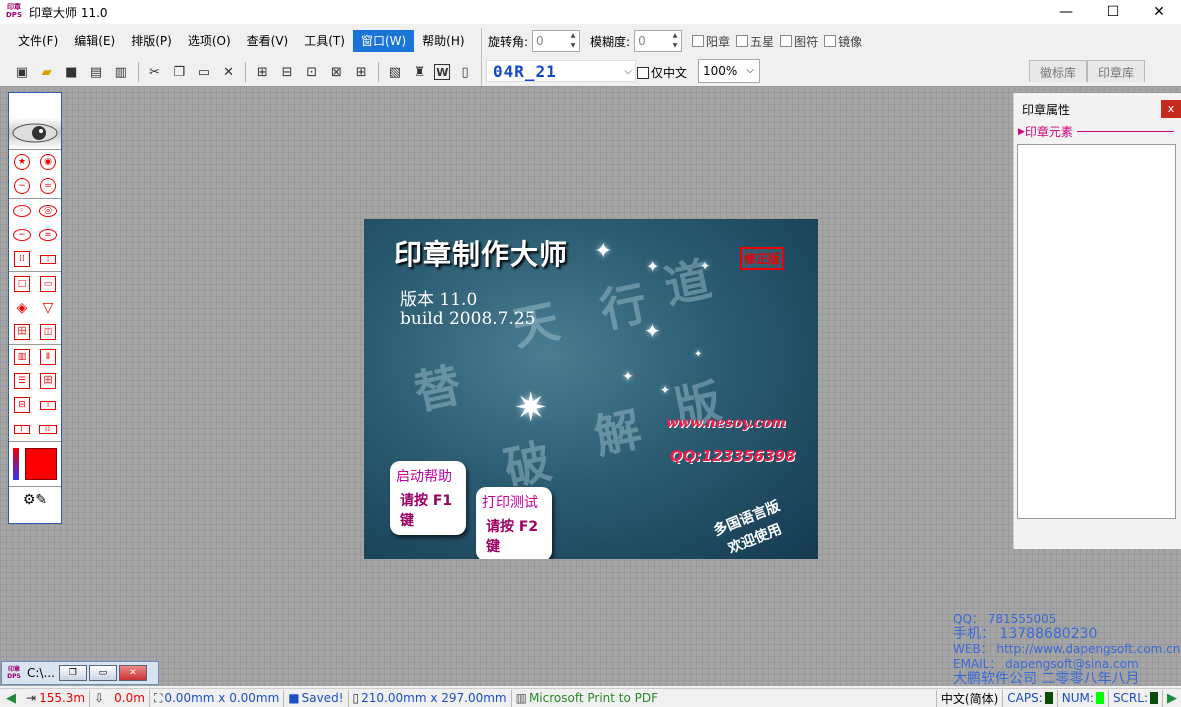 This screenshot has height=707, width=1181. What do you see at coordinates (420, 72) in the screenshot?
I see `stamp-icon: ♜` at bounding box center [420, 72].